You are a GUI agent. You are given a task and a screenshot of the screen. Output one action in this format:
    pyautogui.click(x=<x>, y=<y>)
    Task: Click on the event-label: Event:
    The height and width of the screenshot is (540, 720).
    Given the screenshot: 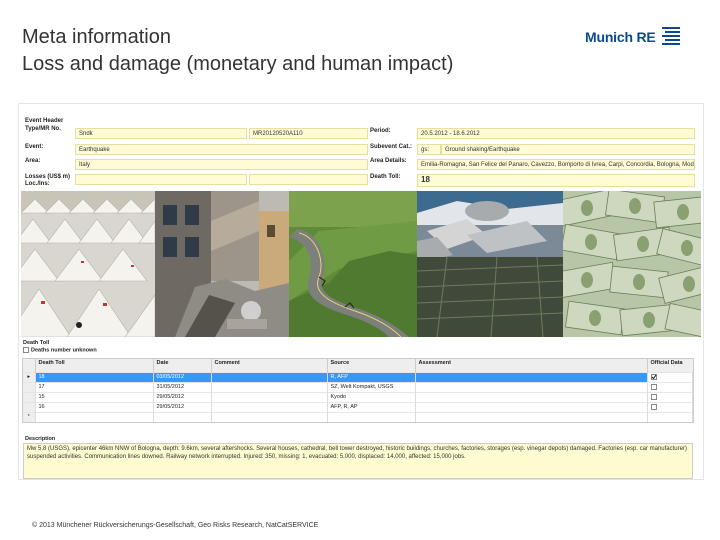 What is the action you would take?
    pyautogui.click(x=34, y=147)
    